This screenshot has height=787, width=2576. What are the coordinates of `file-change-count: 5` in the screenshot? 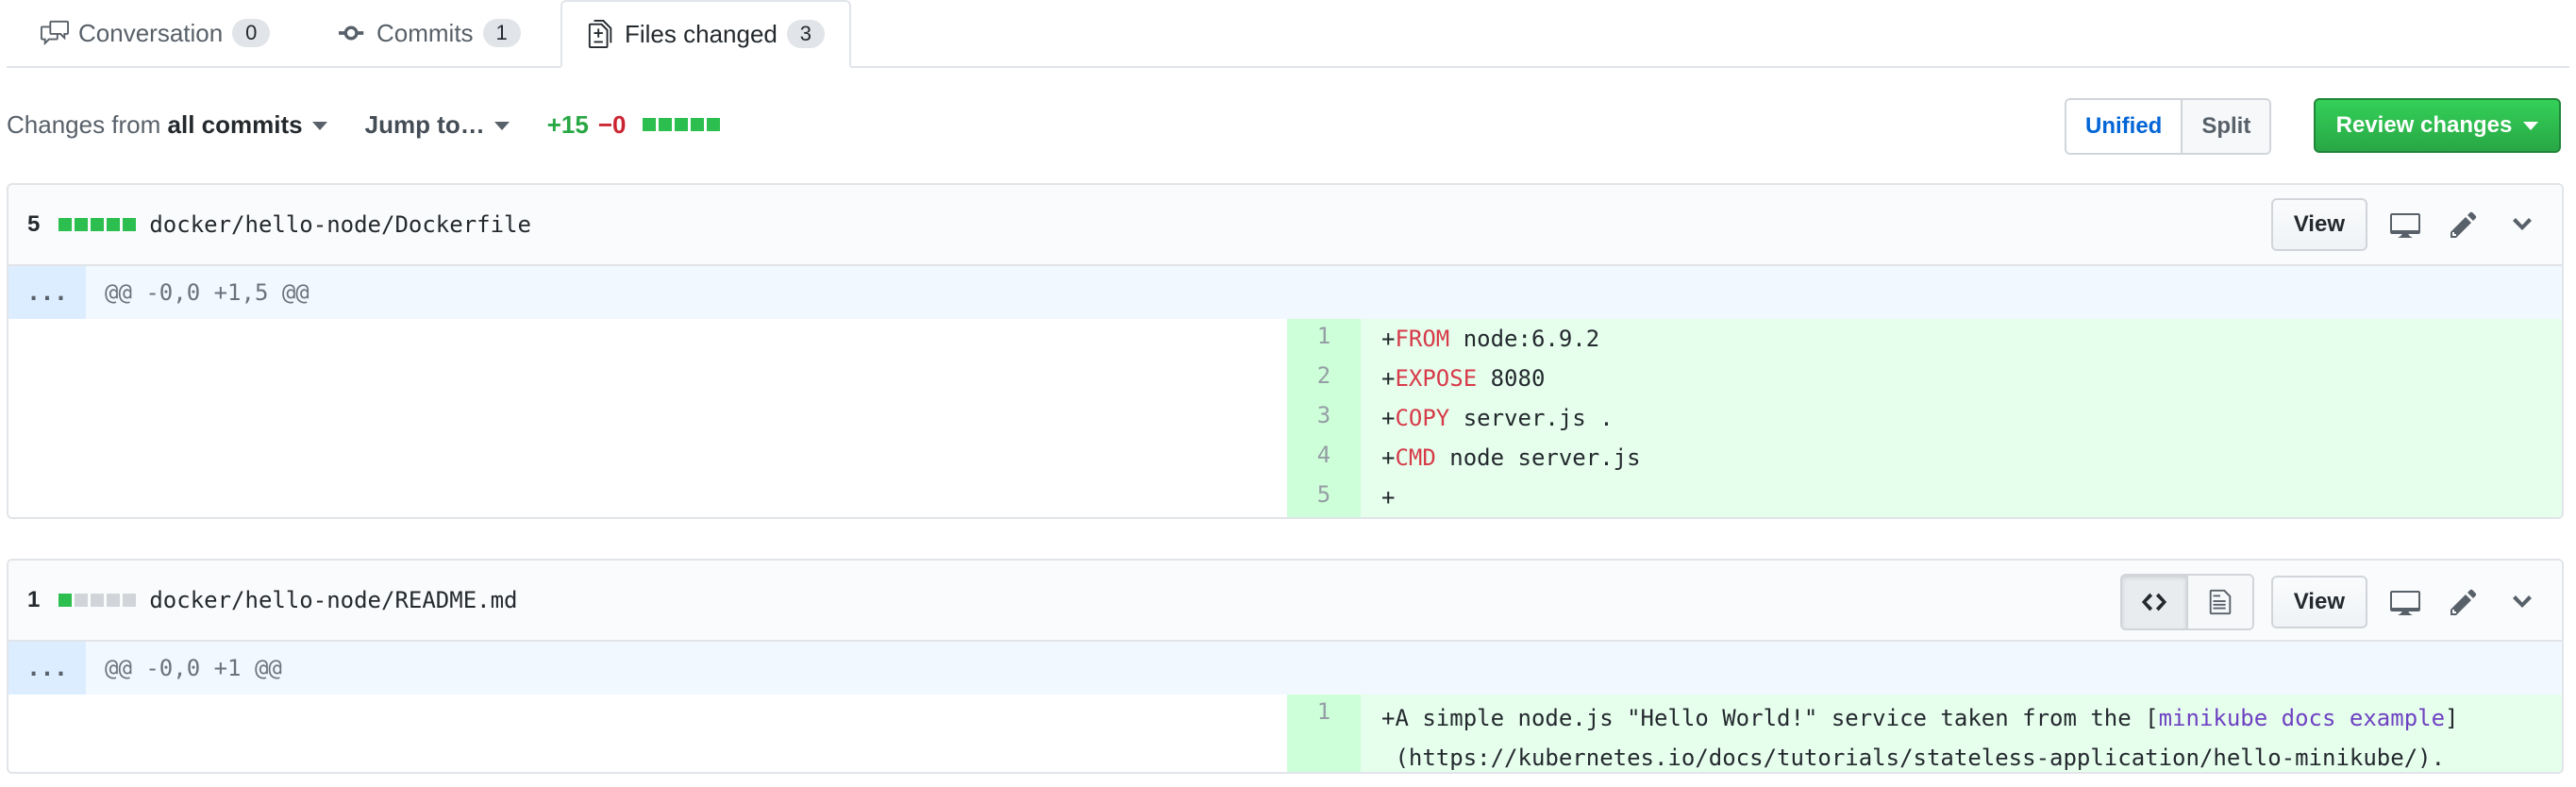 It's located at (34, 224).